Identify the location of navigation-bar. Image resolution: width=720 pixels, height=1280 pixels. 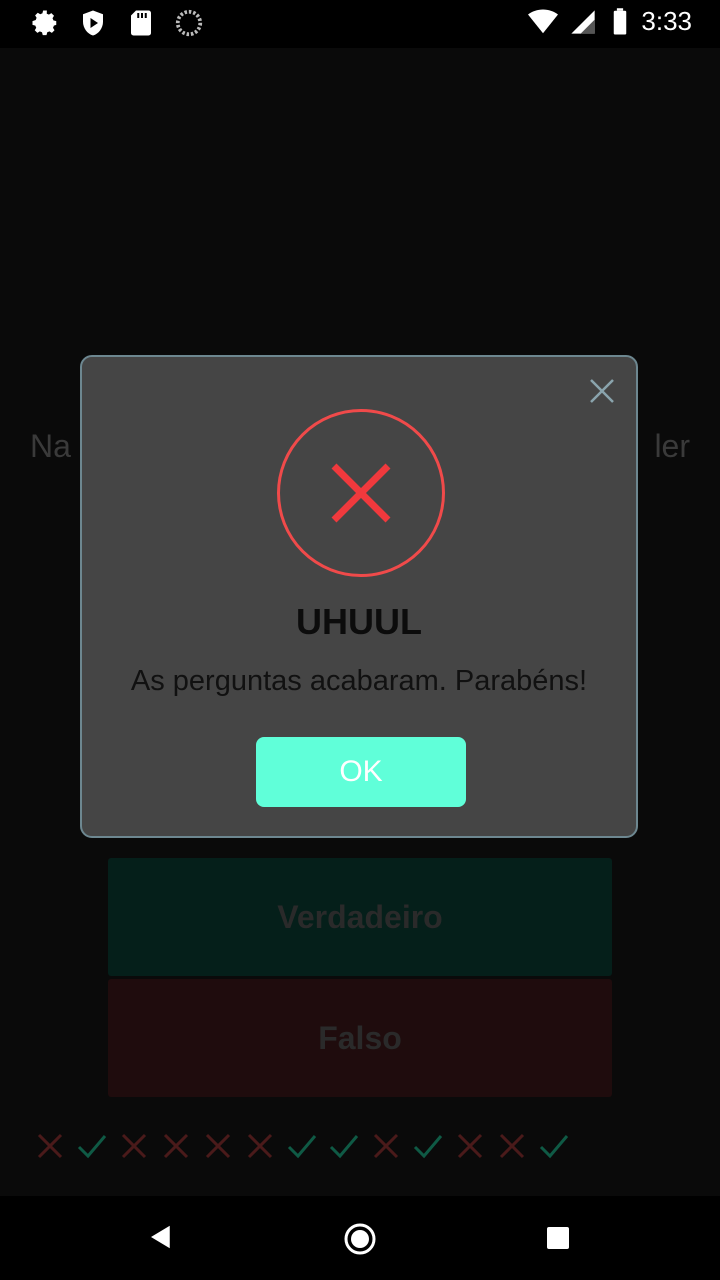
(360, 1238).